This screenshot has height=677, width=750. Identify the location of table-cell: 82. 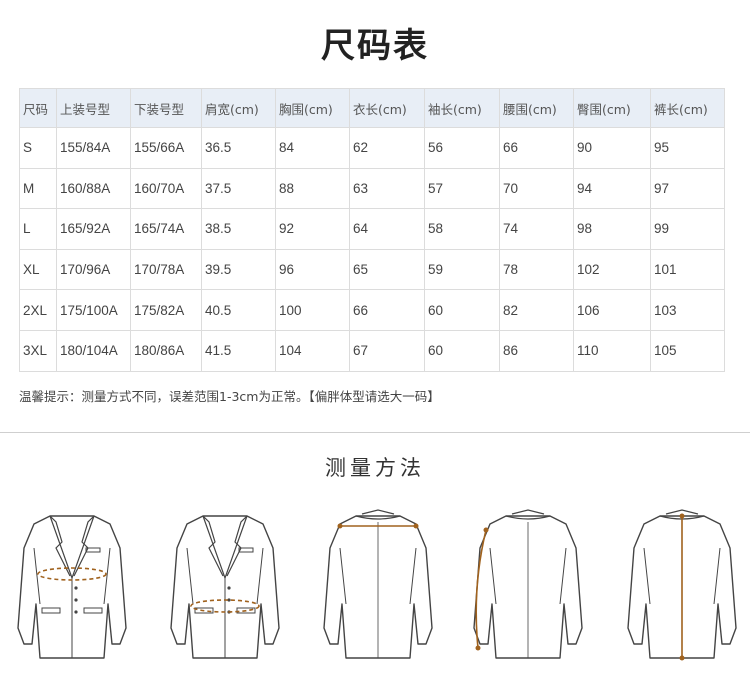
(536, 310).